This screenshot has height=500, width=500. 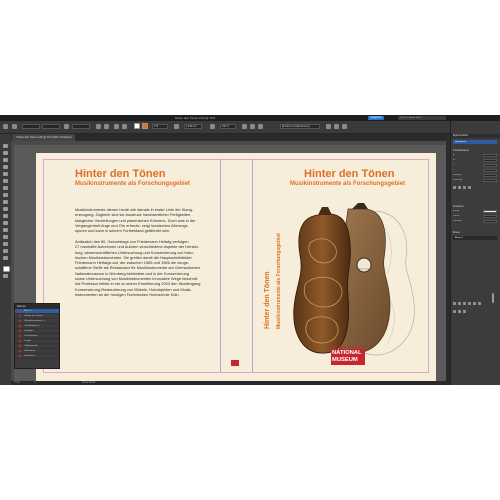 I want to click on reference-point-icon, so click(x=14, y=126).